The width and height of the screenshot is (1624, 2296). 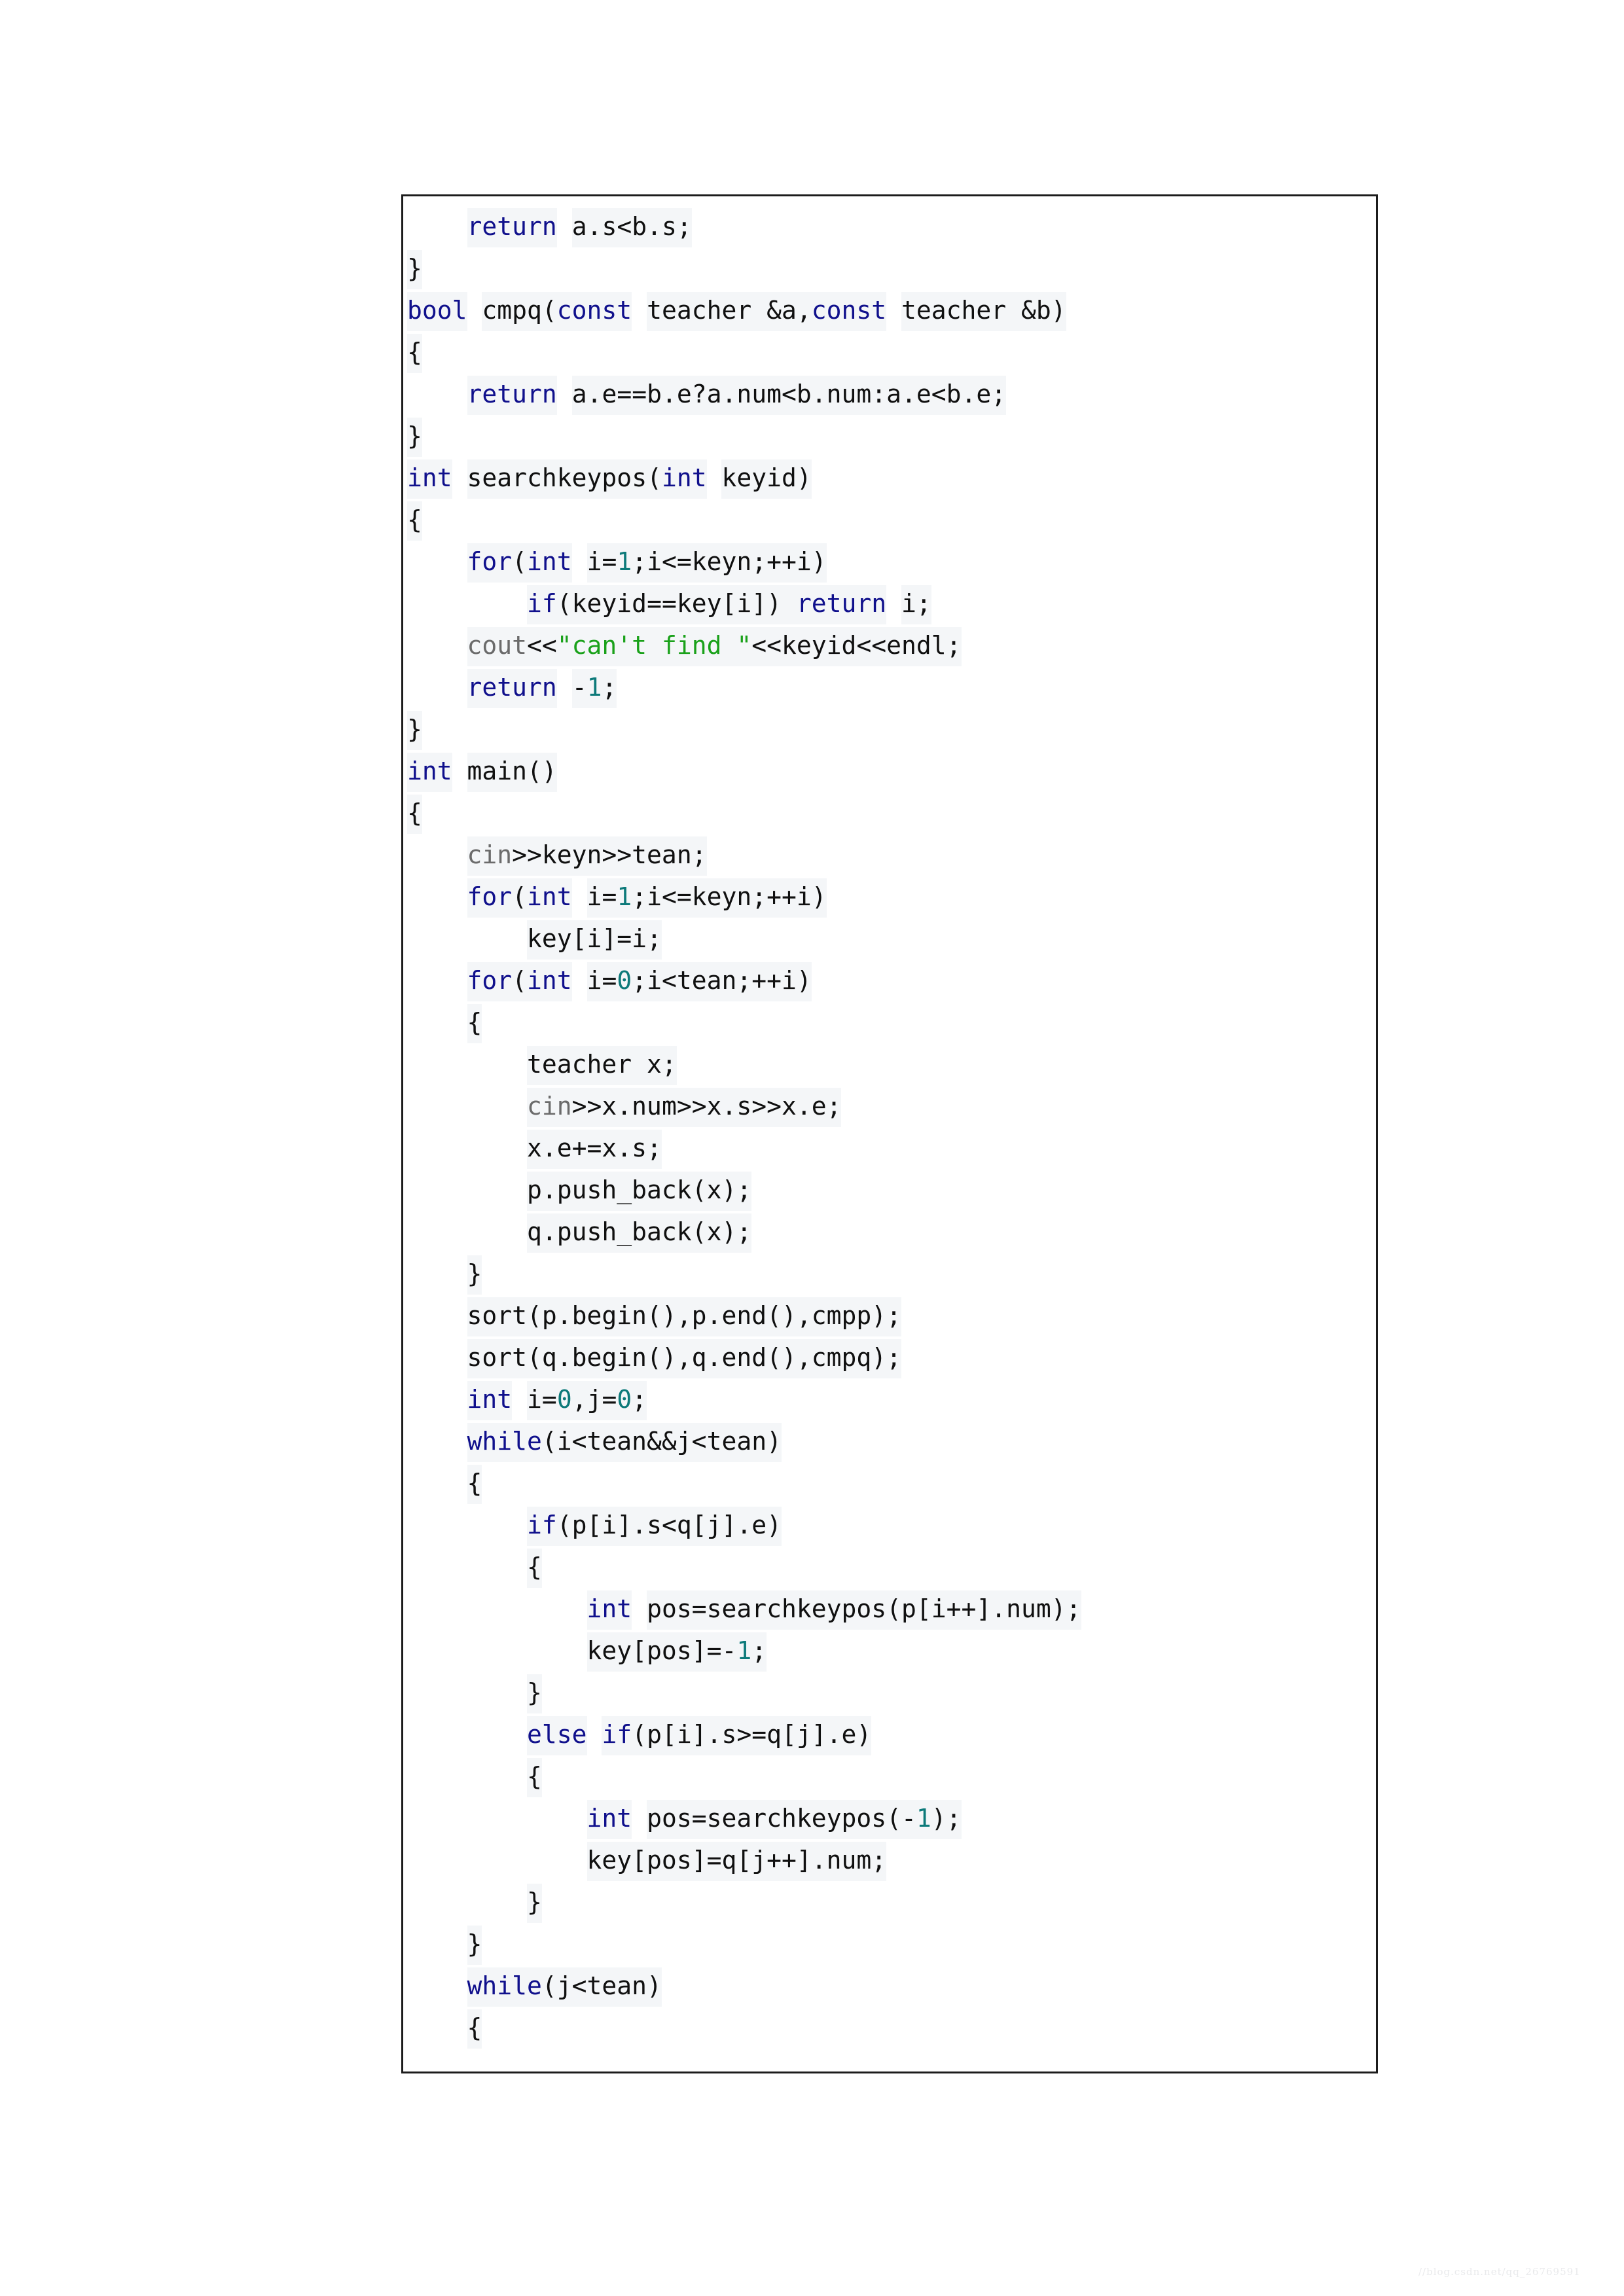 I want to click on code-token: ;, so click(x=639, y=1400).